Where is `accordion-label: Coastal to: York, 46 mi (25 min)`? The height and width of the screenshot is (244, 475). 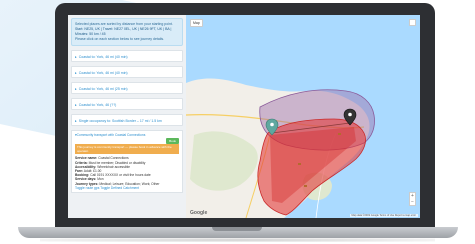
accordion-label: Coastal to: York, 46 mi (25 min) is located at coordinates (103, 89).